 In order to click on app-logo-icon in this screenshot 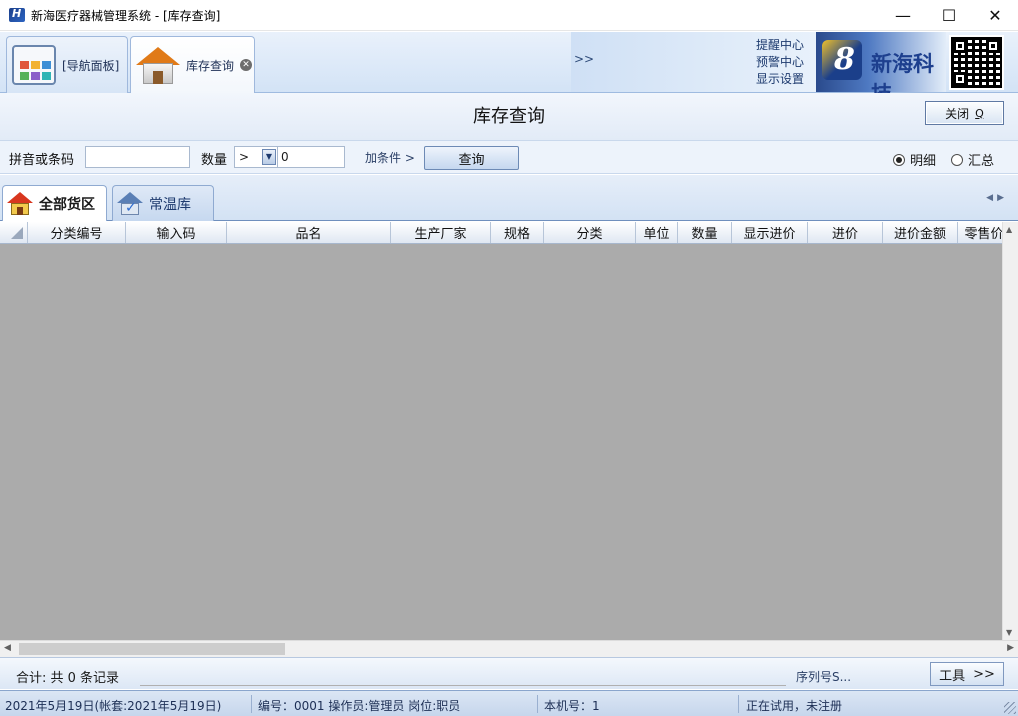, I will do `click(17, 15)`.